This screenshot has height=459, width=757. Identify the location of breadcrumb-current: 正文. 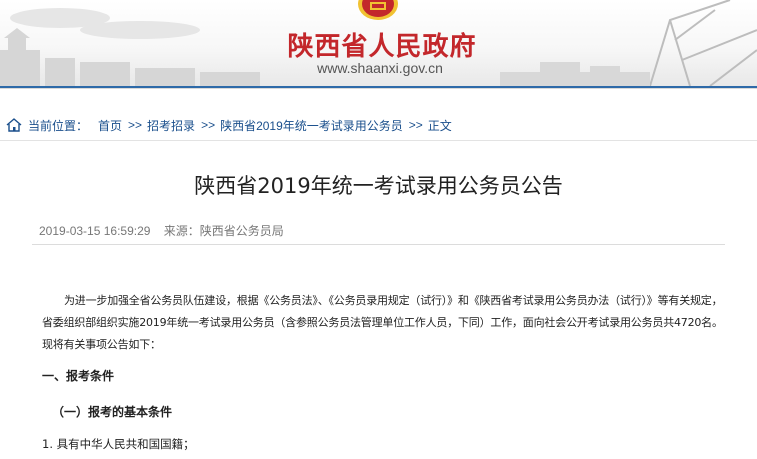
(440, 125).